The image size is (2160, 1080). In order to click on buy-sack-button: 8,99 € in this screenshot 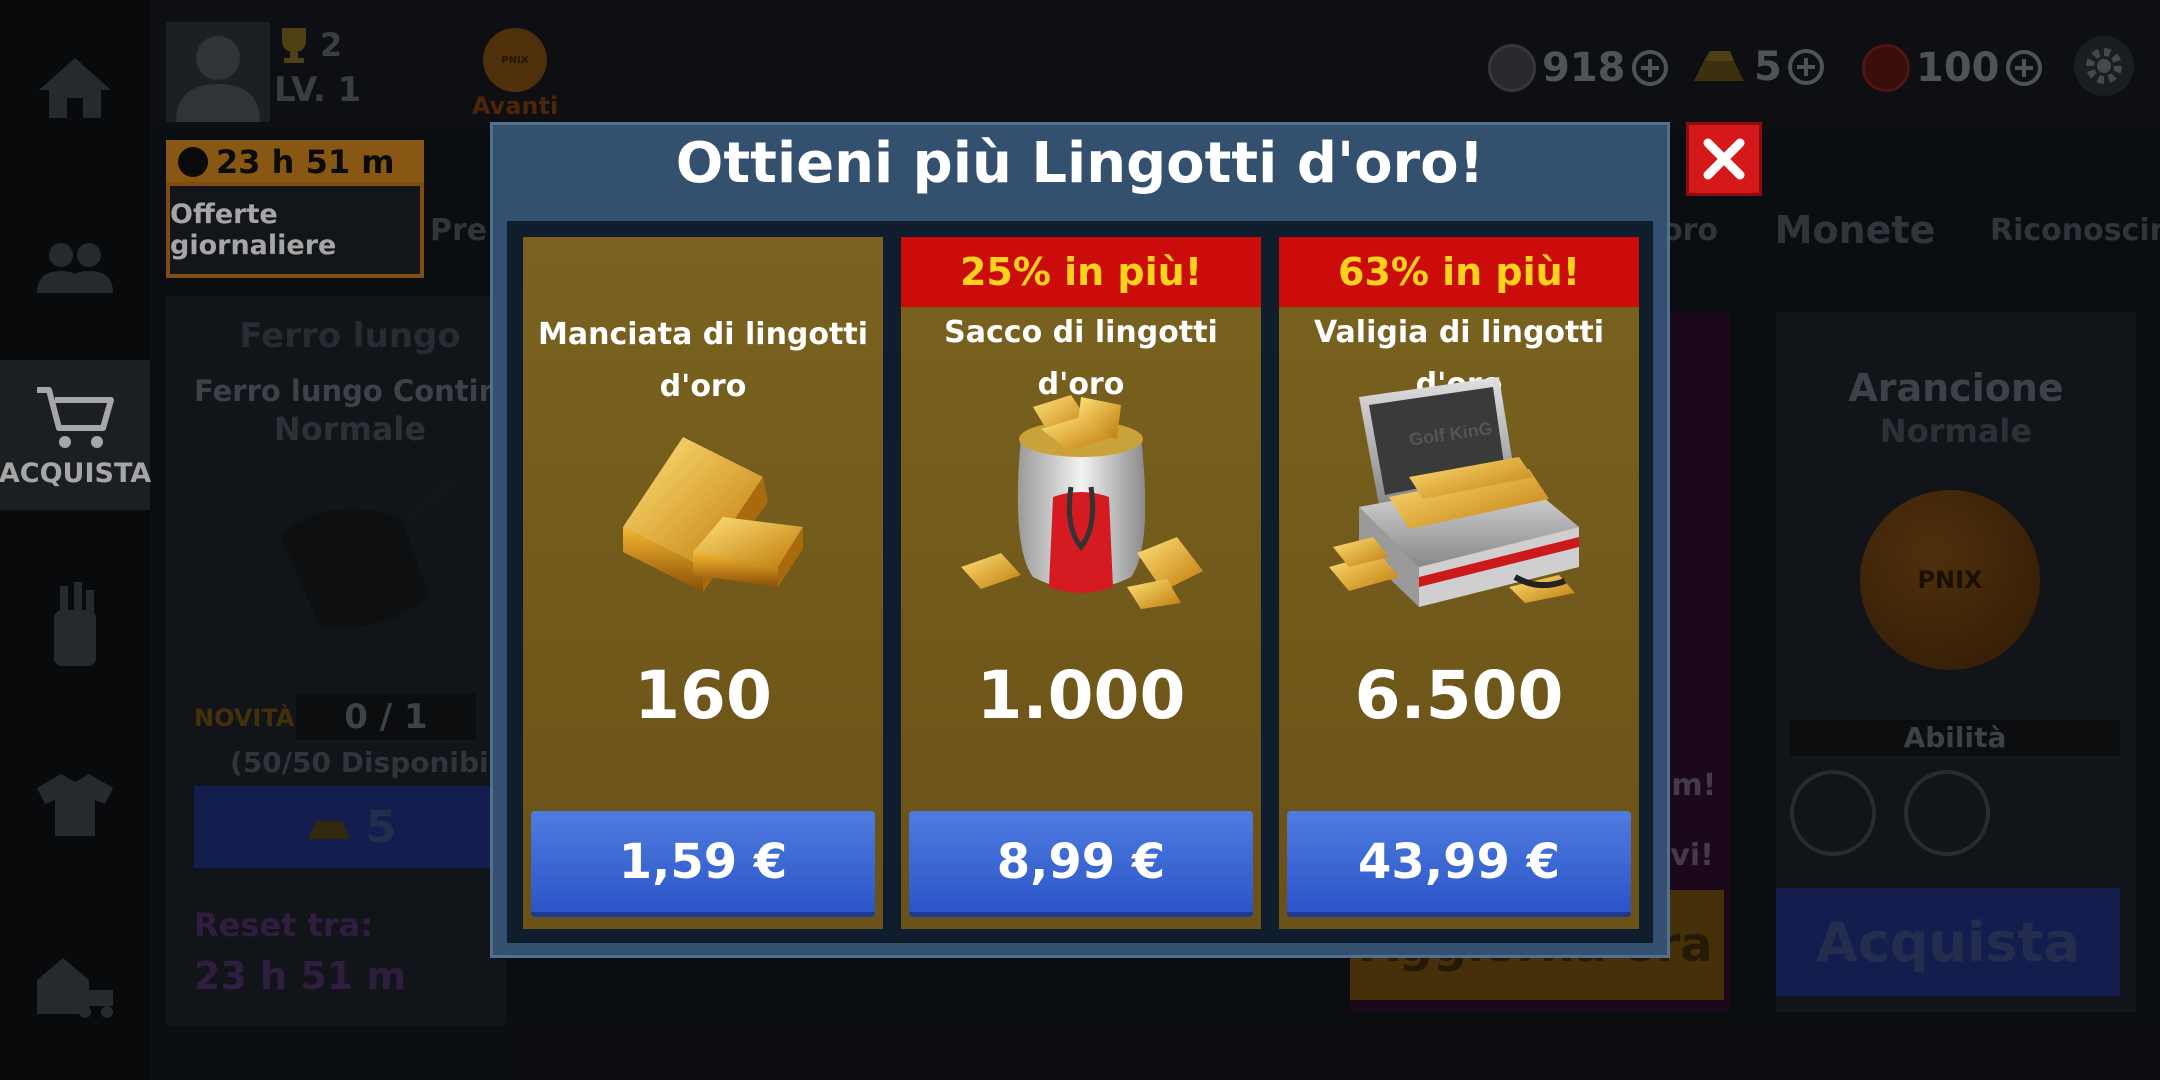, I will do `click(1081, 864)`.